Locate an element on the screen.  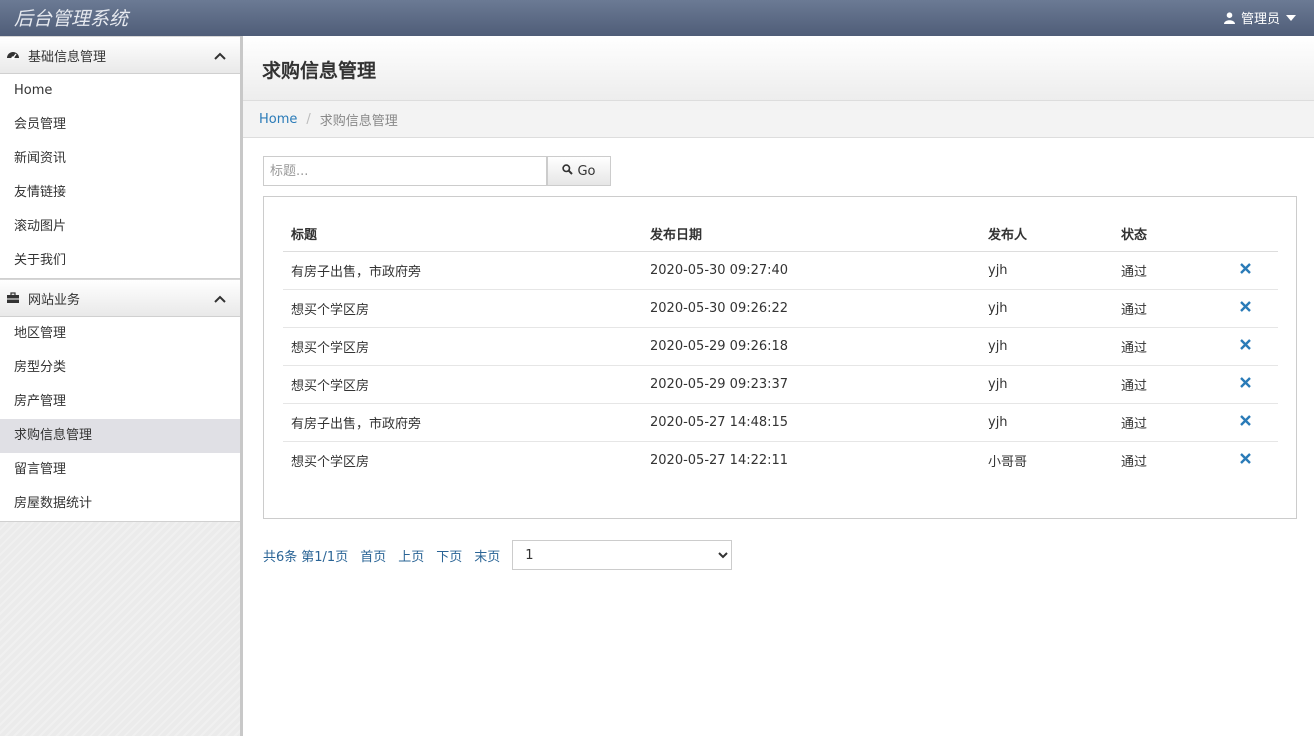
sidebar-item-properties: 房产管理 is located at coordinates (120, 402).